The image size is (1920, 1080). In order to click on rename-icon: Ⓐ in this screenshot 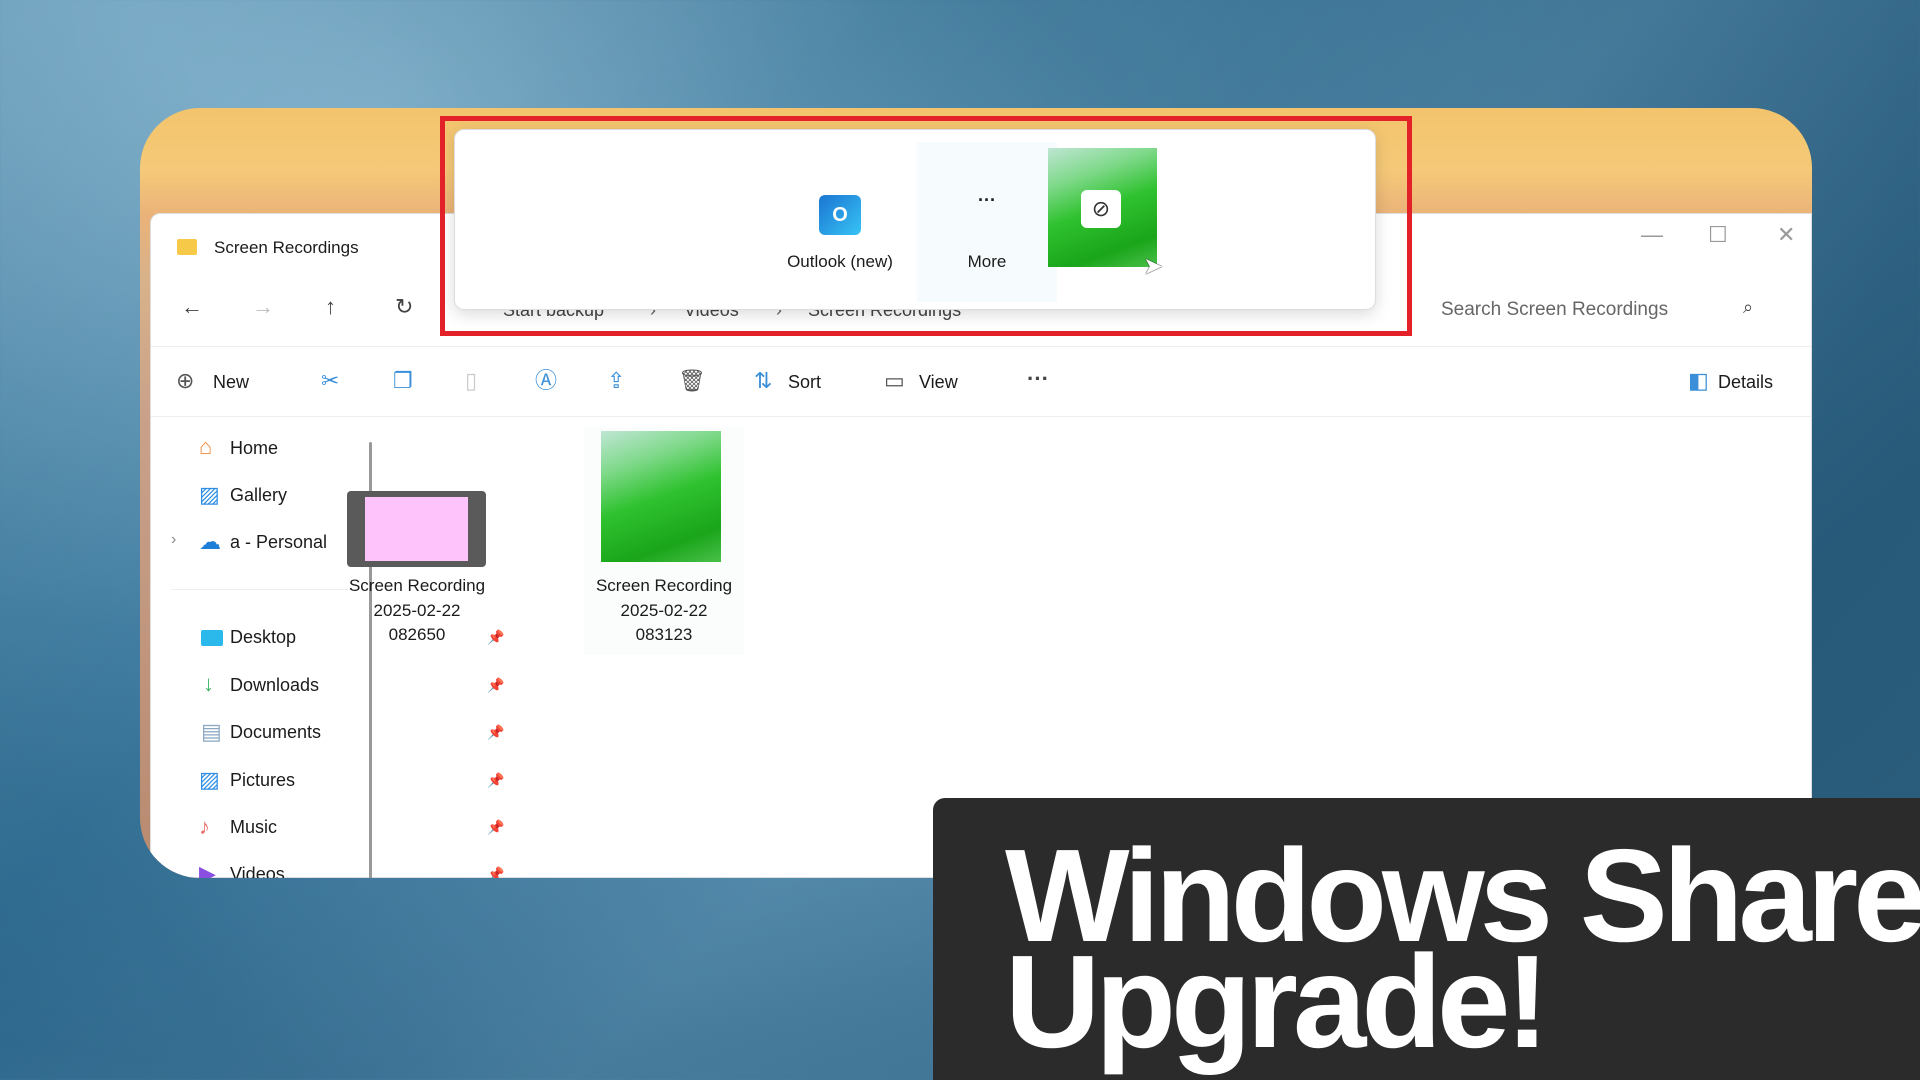, I will do `click(546, 381)`.